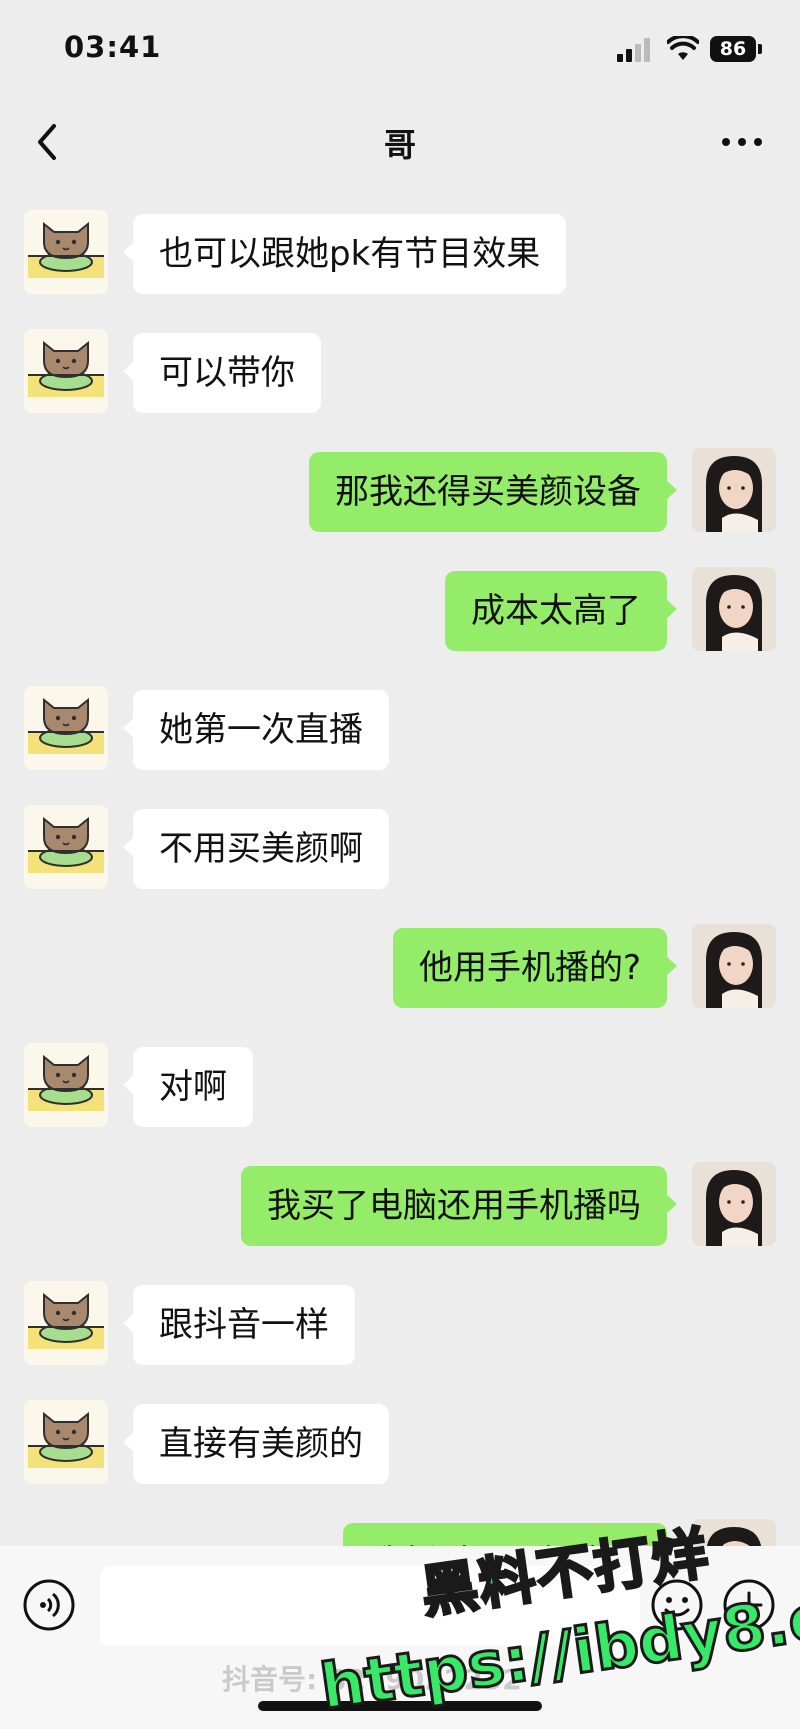 Image resolution: width=800 pixels, height=1729 pixels. I want to click on message-row: 直接有美颜的, so click(400, 1438).